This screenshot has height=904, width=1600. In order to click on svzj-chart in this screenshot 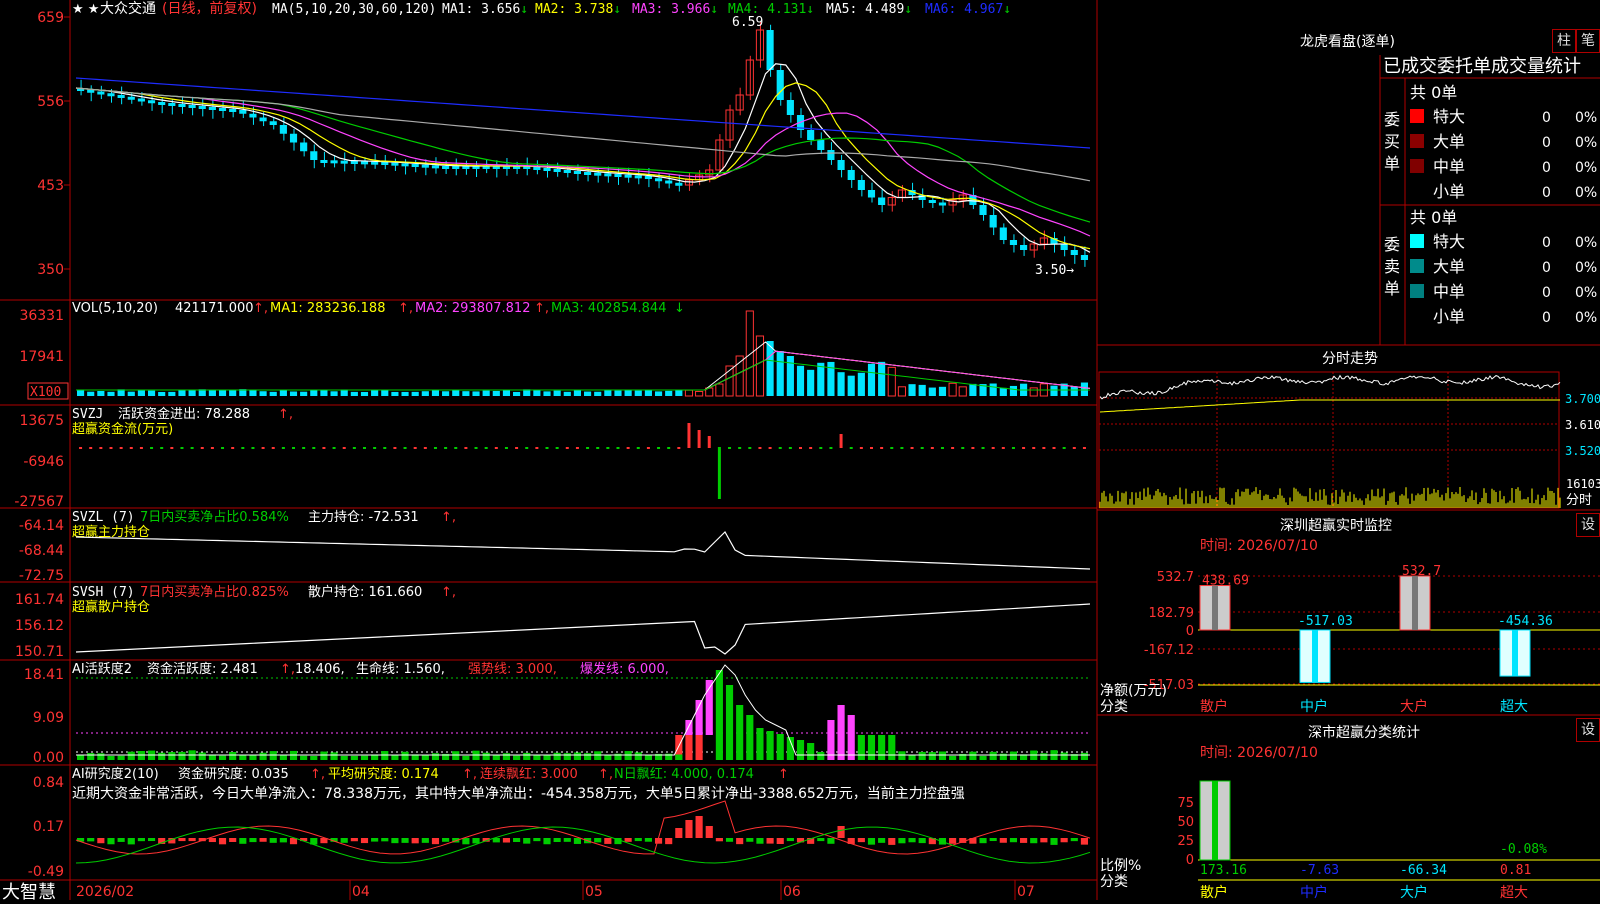, I will do `click(582, 461)`.